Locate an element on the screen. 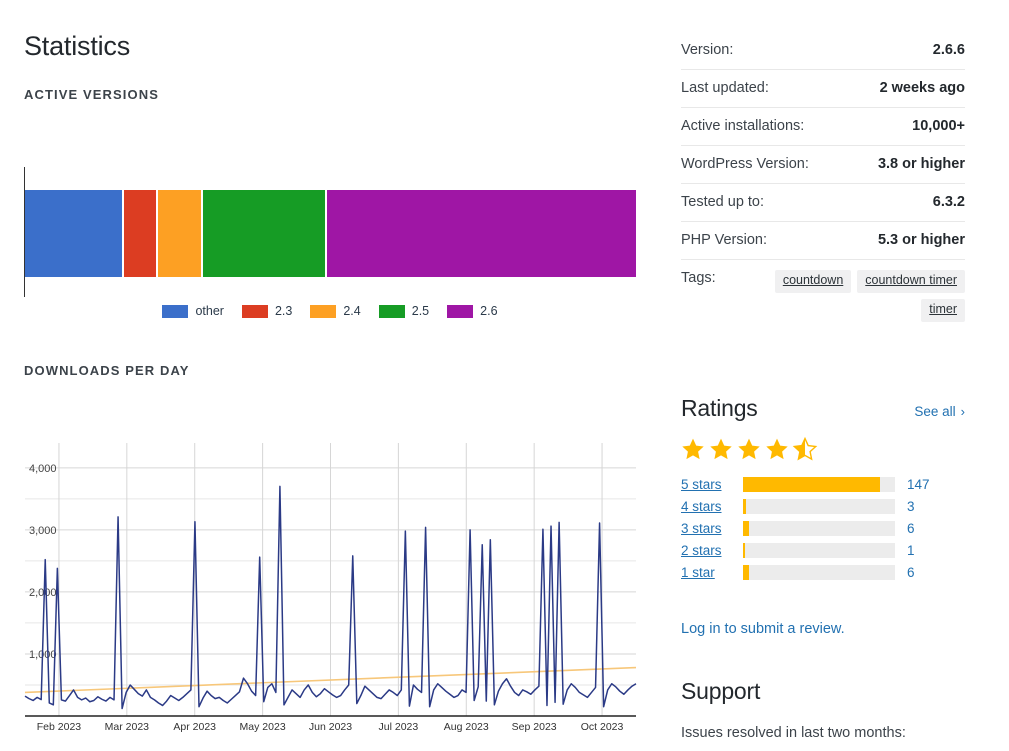 Image resolution: width=1009 pixels, height=751 pixels. meta-row: Active installations: 10,000+ is located at coordinates (823, 127).